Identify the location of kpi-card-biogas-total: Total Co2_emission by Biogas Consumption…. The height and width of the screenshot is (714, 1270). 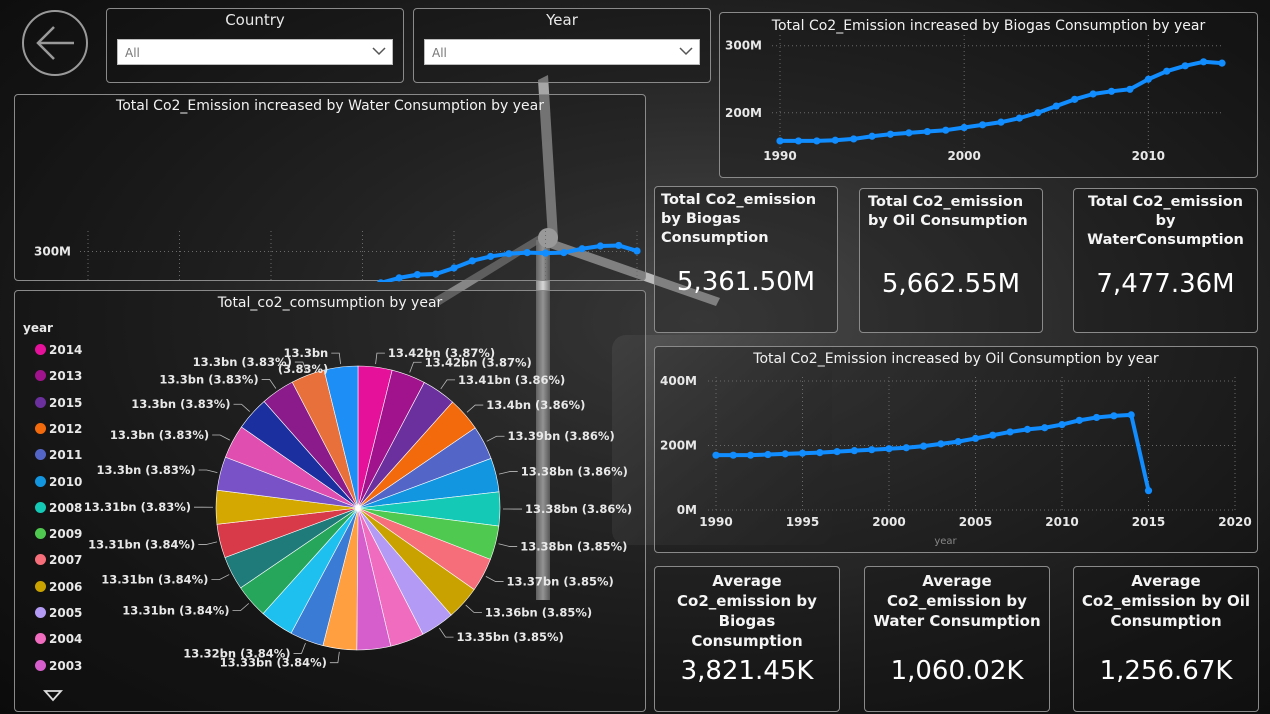
(746, 259).